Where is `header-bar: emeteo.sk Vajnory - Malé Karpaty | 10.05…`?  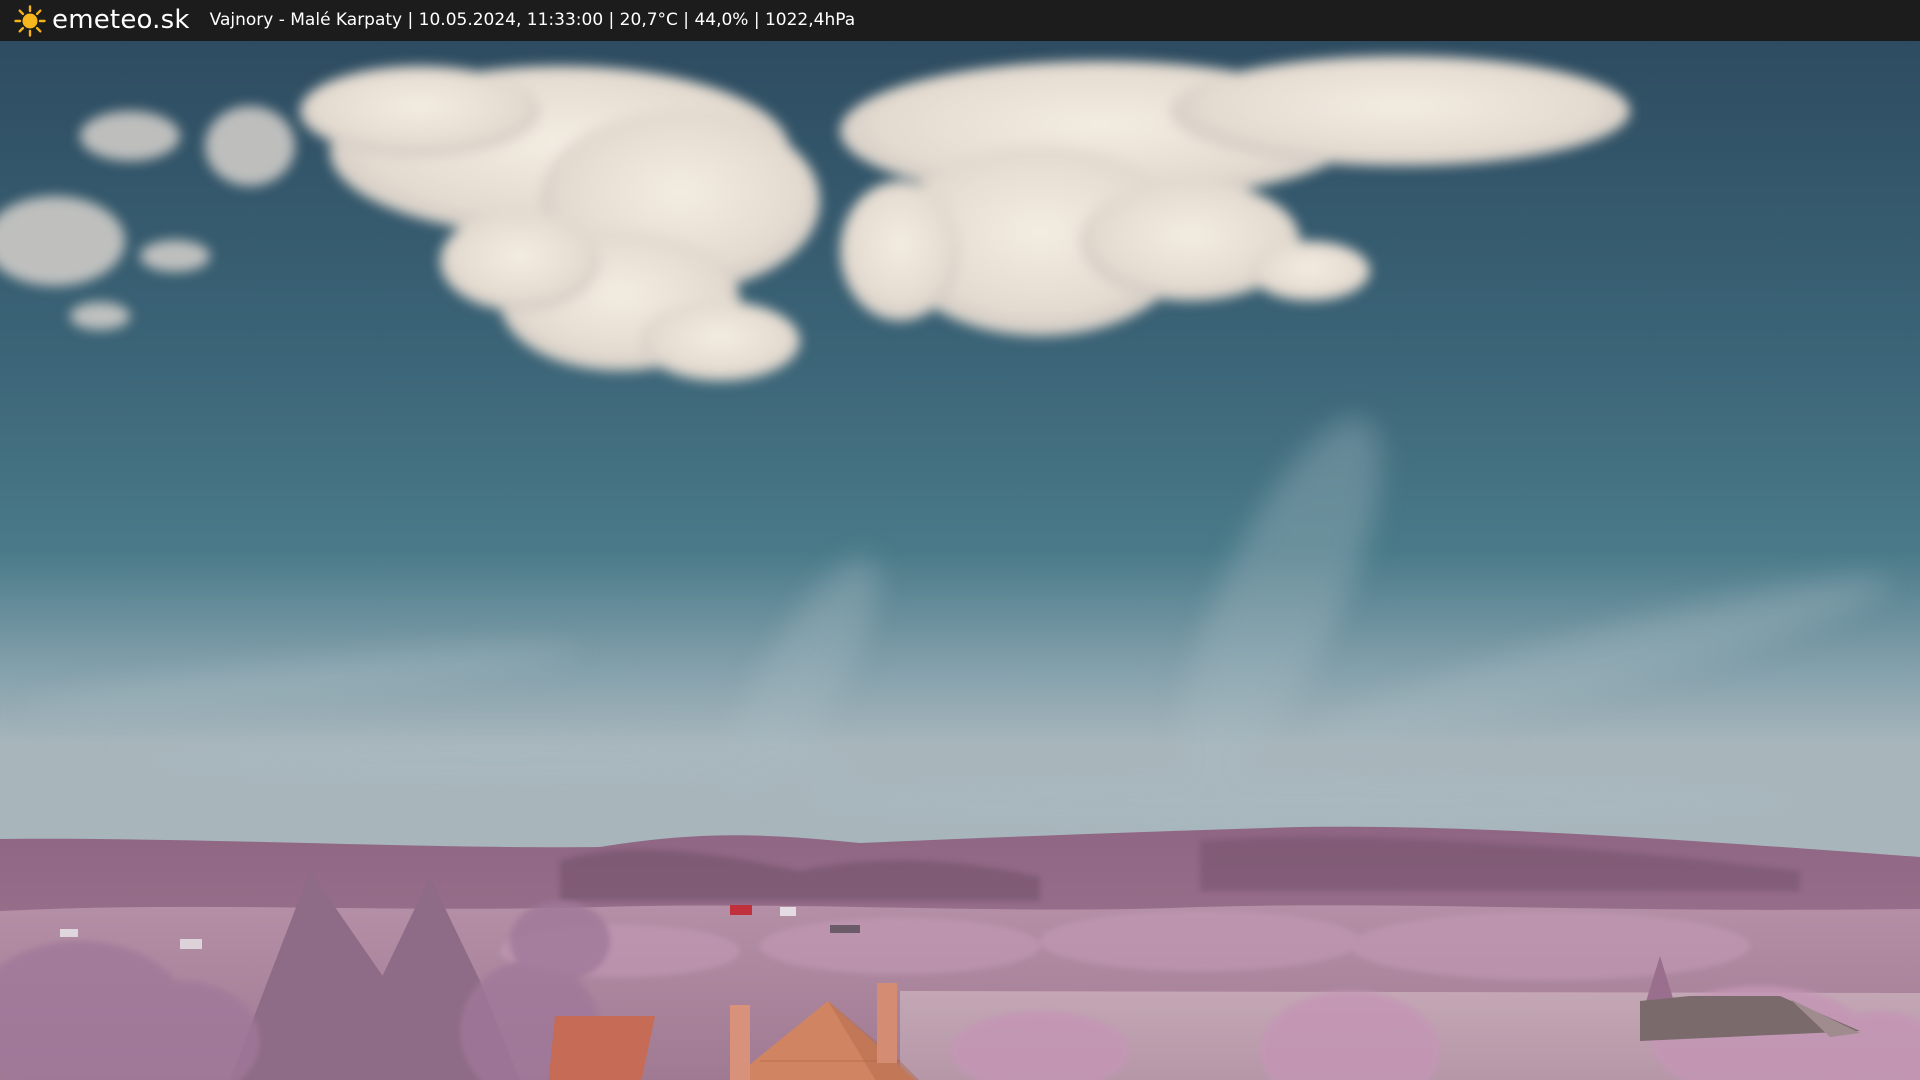 header-bar: emeteo.sk Vajnory - Malé Karpaty | 10.05… is located at coordinates (960, 20).